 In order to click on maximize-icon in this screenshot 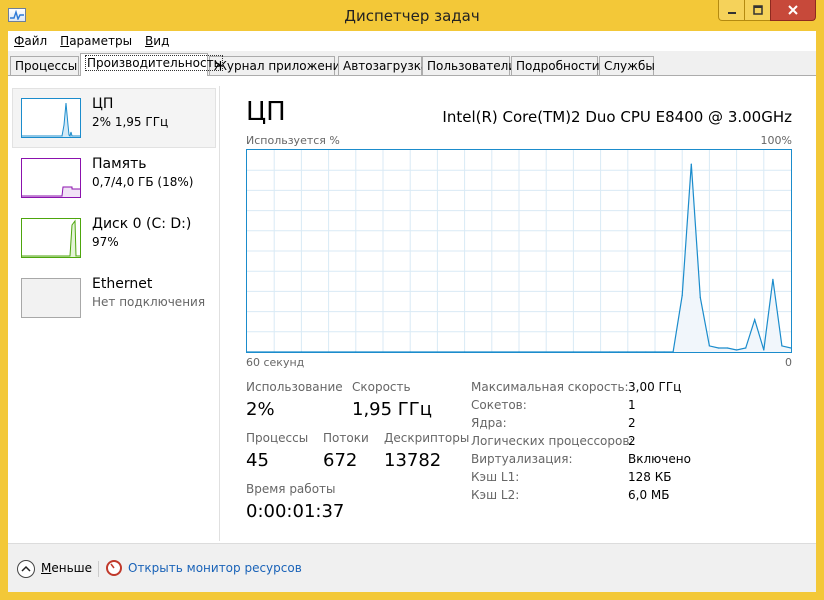, I will do `click(757, 10)`.